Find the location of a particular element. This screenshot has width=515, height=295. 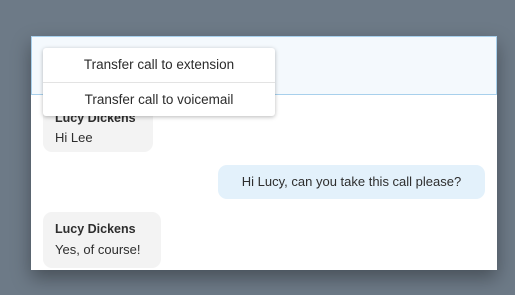

incoming-message: Lucy Dickens Yes, of course! is located at coordinates (102, 240).